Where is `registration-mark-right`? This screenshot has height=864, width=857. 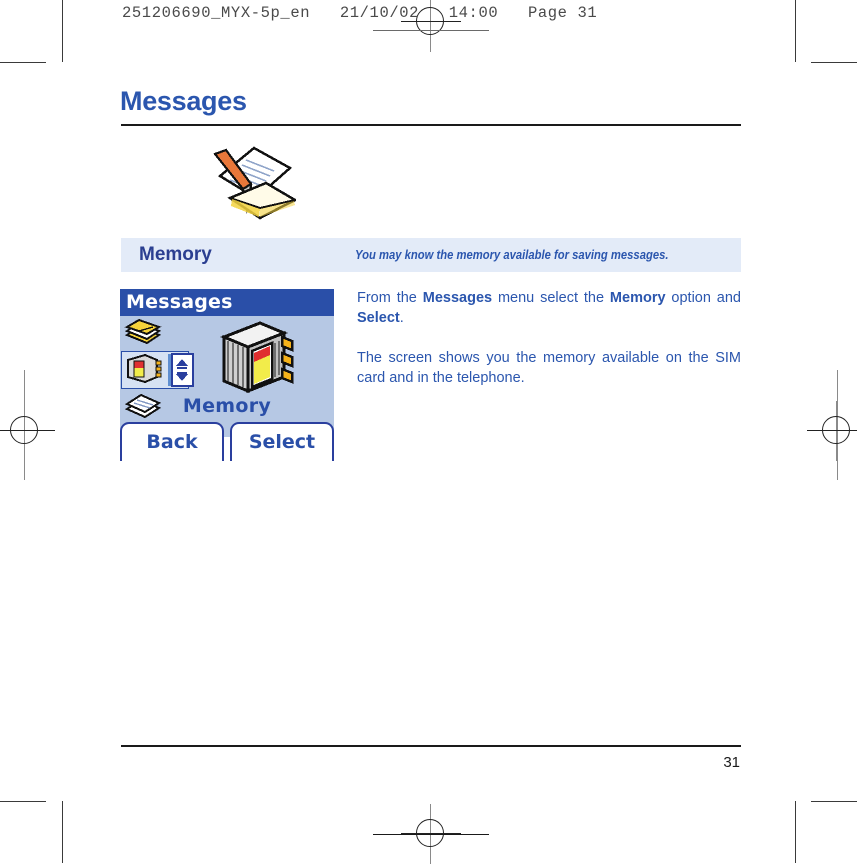
registration-mark-right is located at coordinates (832, 431).